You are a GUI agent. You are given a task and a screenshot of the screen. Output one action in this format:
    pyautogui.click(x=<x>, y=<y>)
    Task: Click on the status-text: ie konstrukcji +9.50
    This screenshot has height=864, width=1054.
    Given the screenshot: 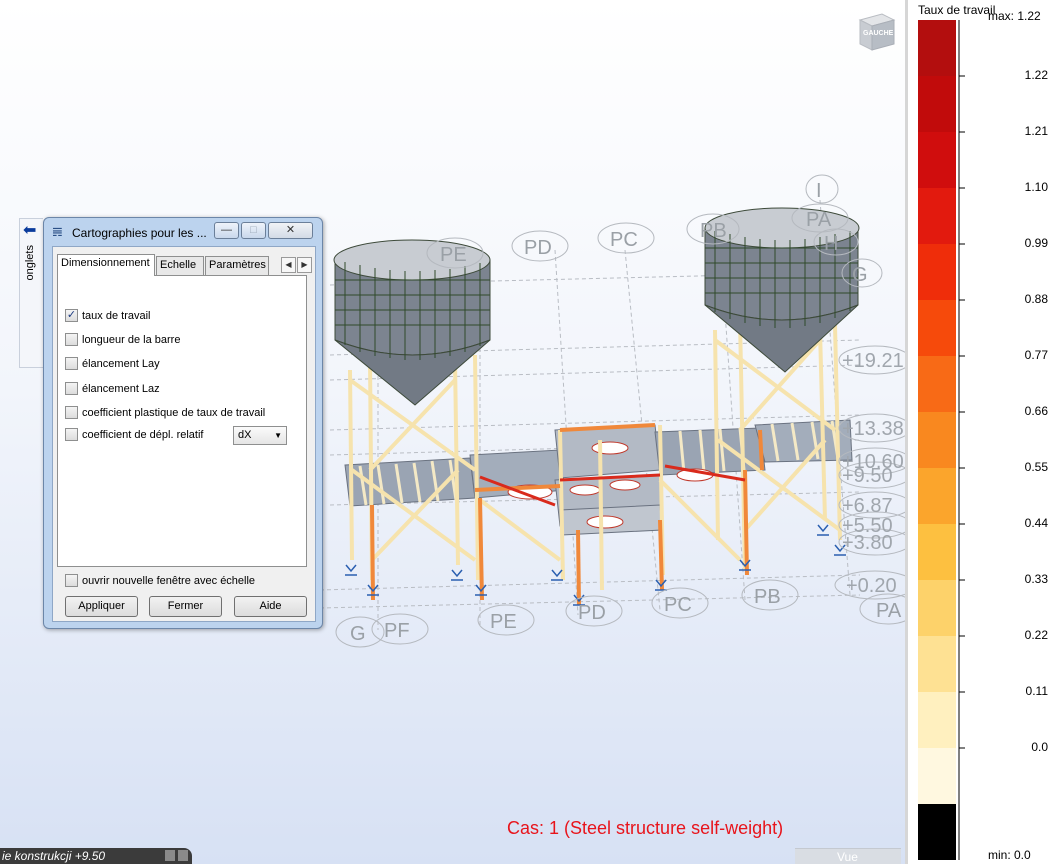 What is the action you would take?
    pyautogui.click(x=54, y=856)
    